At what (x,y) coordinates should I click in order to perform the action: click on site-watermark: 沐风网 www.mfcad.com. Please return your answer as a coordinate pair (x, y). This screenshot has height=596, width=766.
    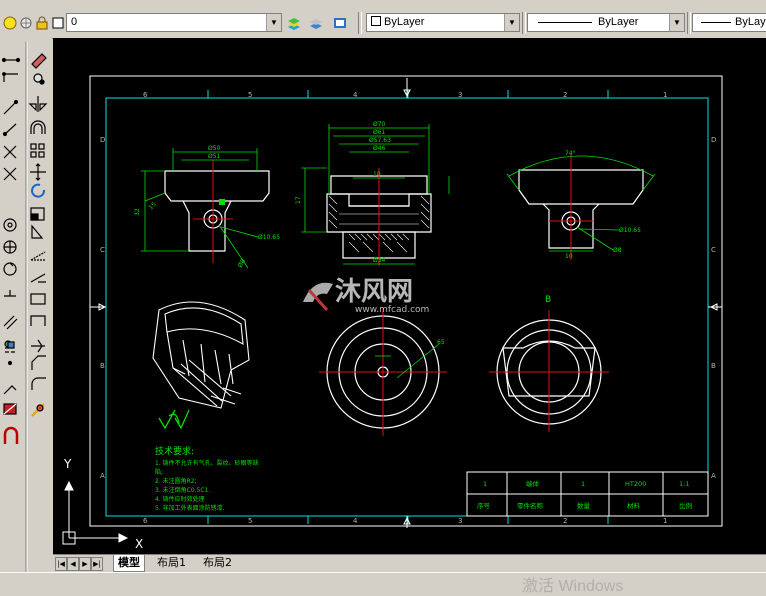
    Looking at the image, I should click on (366, 296).